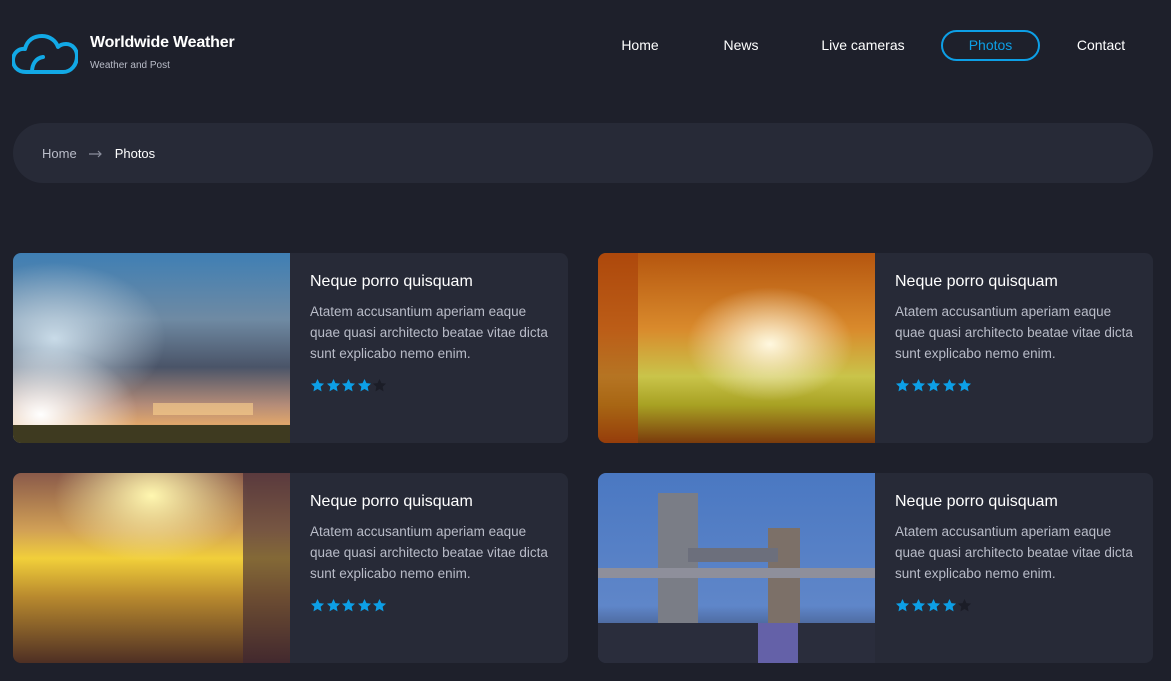 This screenshot has width=1171, height=681. I want to click on stormy-sky-sunset-photo, so click(151, 348).